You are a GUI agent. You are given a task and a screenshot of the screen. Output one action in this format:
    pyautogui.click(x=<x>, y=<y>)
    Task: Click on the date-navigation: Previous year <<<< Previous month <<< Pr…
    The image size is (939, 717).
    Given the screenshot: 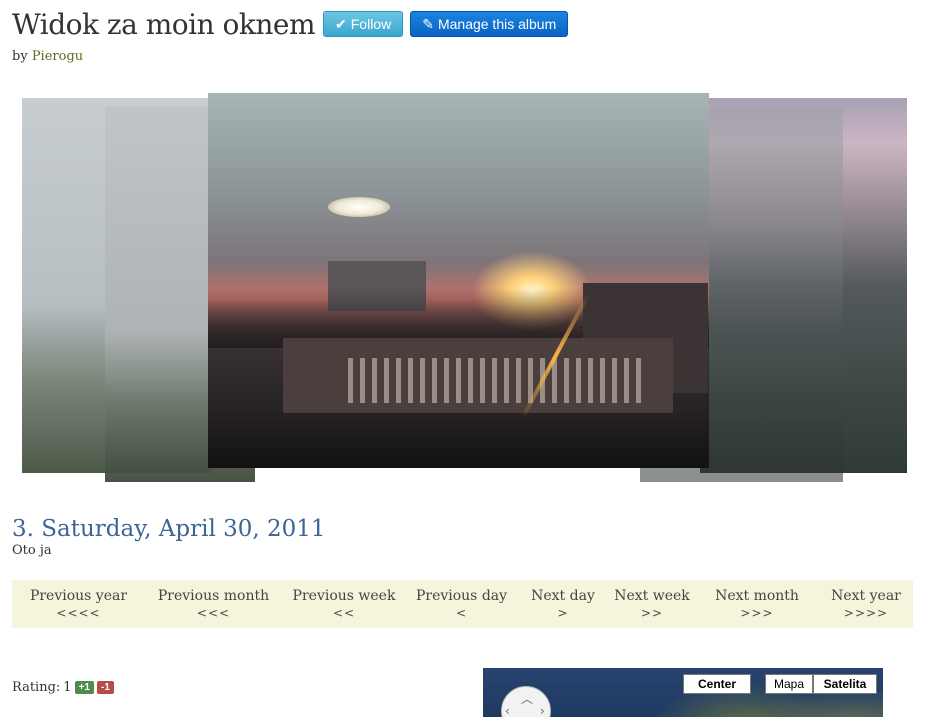 What is the action you would take?
    pyautogui.click(x=462, y=604)
    